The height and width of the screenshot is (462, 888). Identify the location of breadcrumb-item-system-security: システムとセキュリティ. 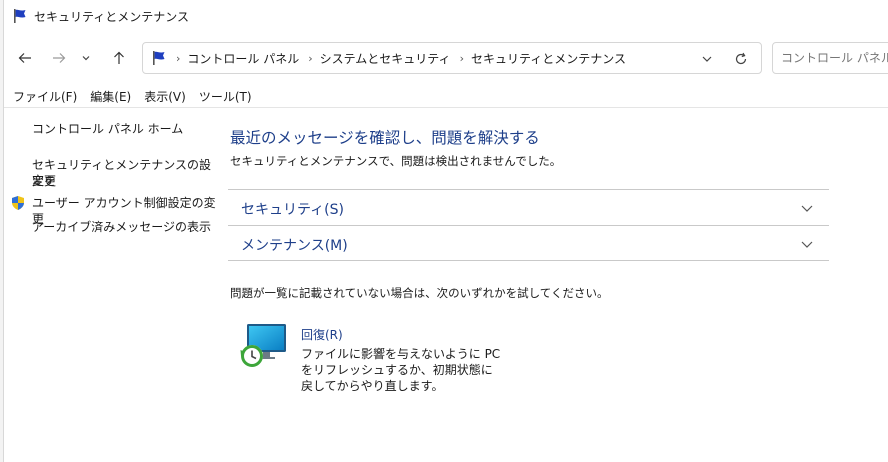
(385, 58).